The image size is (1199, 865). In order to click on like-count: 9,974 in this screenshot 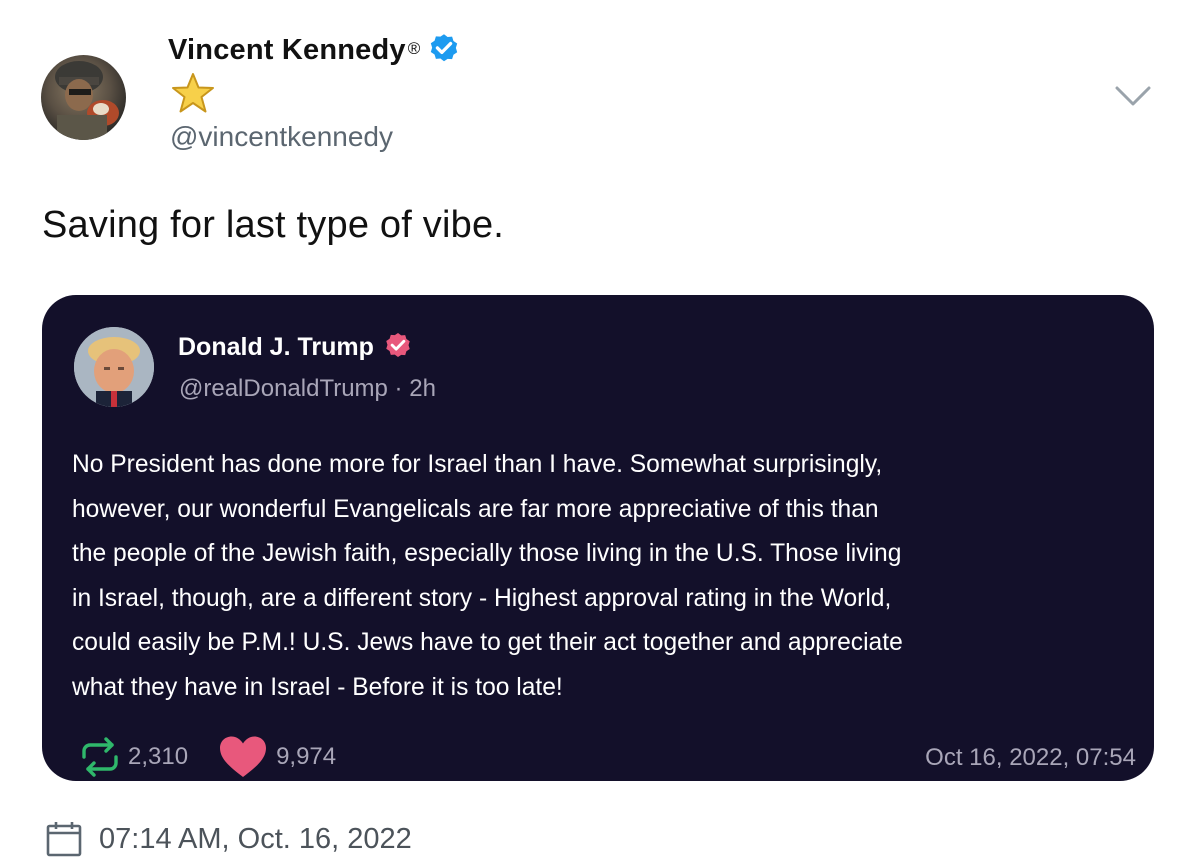, I will do `click(306, 756)`.